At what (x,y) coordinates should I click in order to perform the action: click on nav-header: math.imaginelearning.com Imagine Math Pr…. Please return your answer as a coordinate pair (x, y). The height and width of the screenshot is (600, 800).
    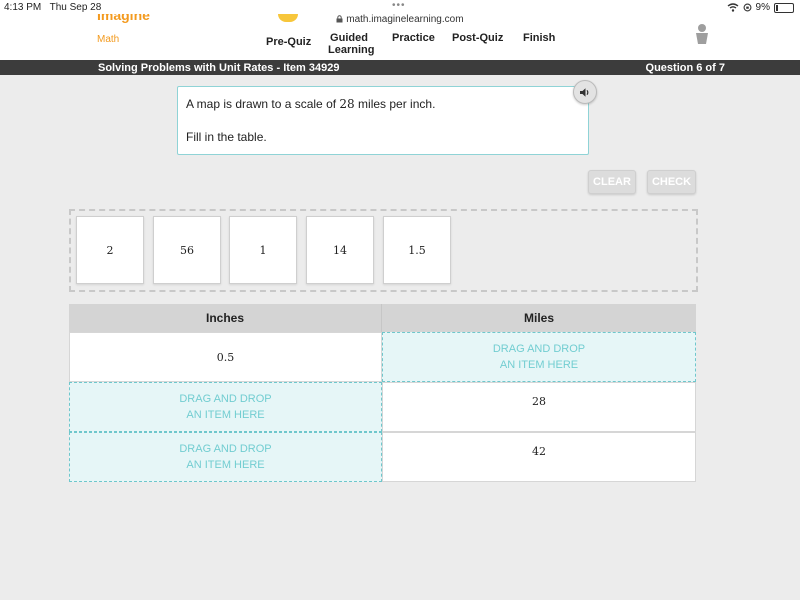
    Looking at the image, I should click on (400, 37).